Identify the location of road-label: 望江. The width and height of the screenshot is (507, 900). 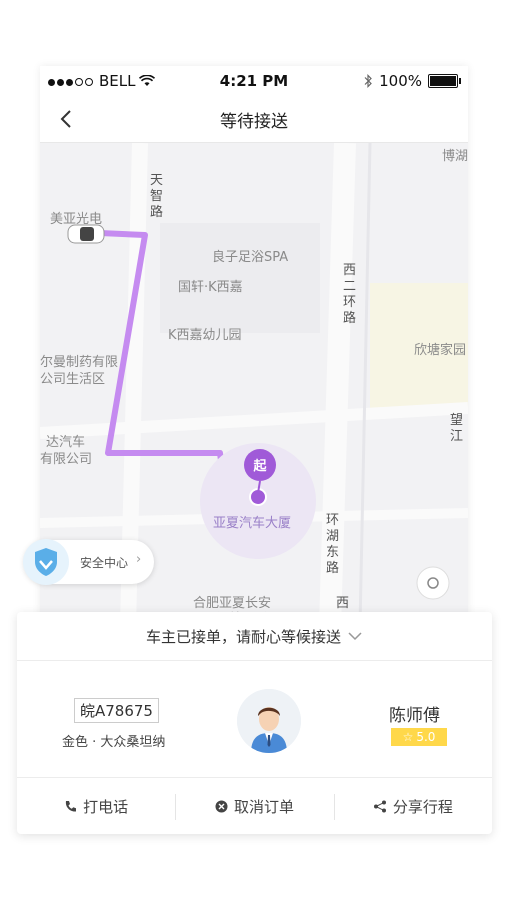
(457, 428).